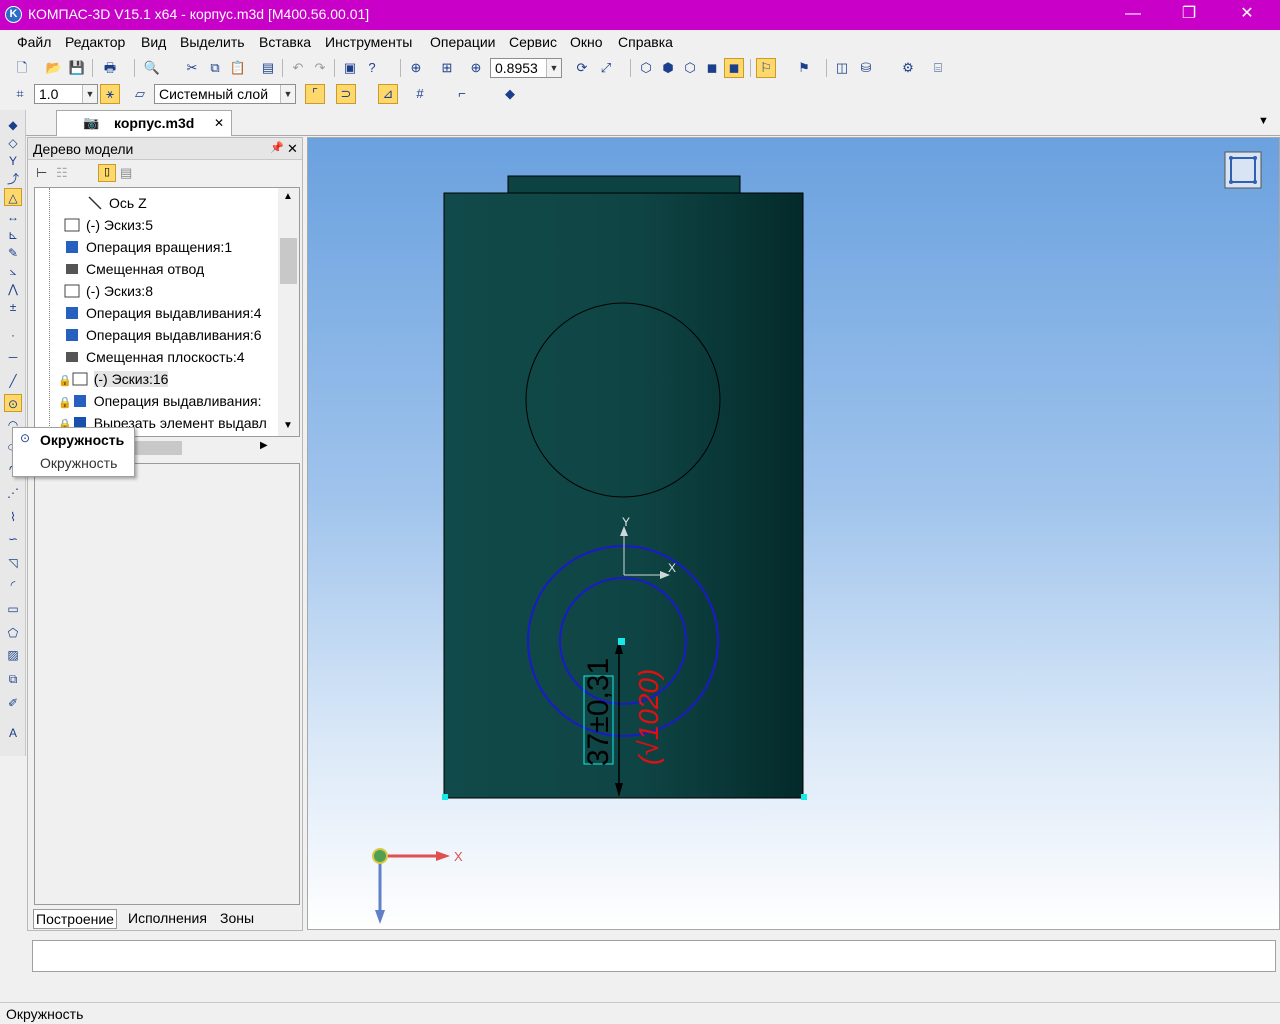  I want to click on undo-icon: ↶, so click(298, 68).